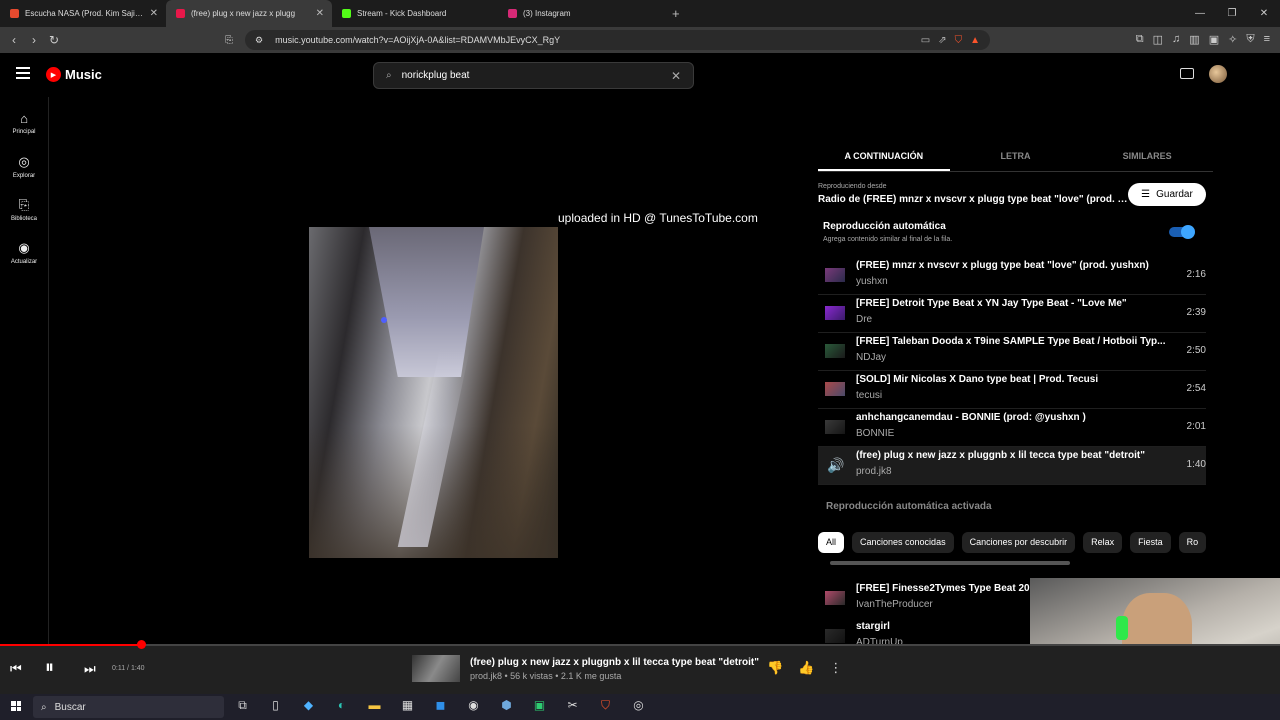  What do you see at coordinates (581, 13) in the screenshot?
I see `browser-tab: (3) Instagram` at bounding box center [581, 13].